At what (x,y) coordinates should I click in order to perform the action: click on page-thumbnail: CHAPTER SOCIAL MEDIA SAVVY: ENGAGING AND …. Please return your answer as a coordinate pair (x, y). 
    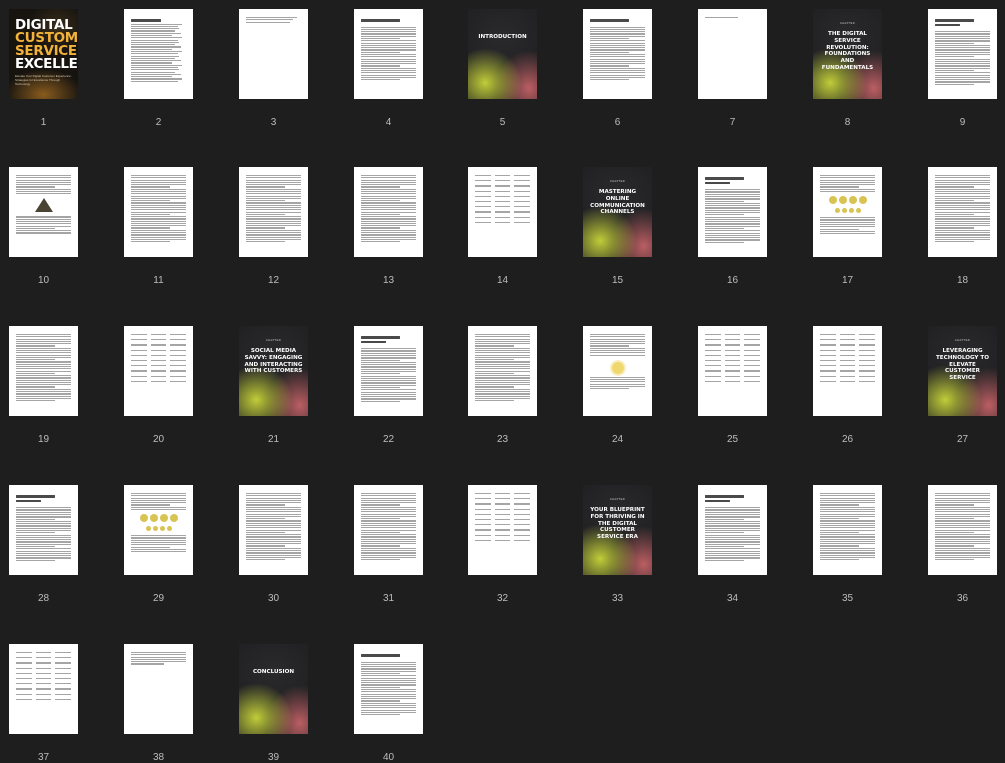
    Looking at the image, I should click on (273, 371).